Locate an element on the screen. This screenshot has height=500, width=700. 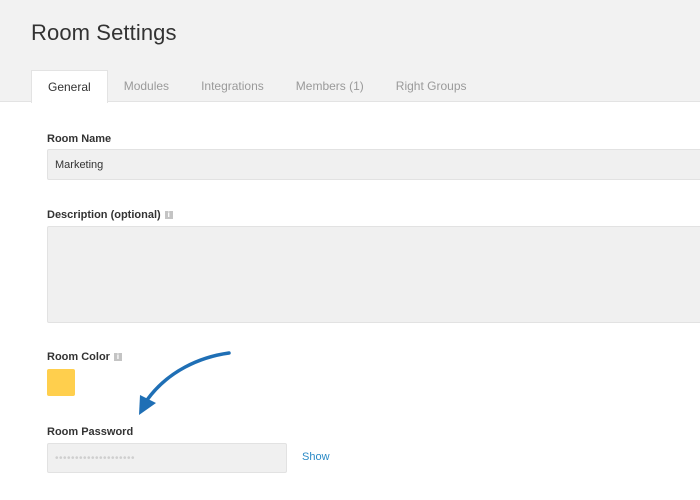
room-name-label: Room Name is located at coordinates (79, 139).